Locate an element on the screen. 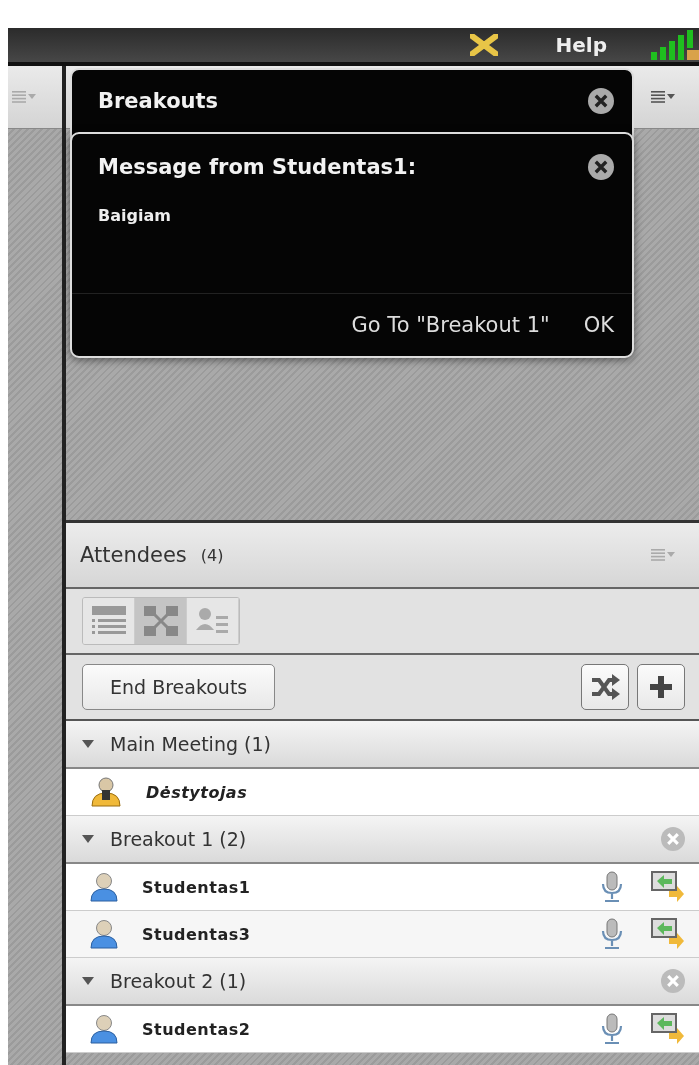 The image size is (699, 1065). end-breakouts-button: End Breakouts is located at coordinates (179, 687).